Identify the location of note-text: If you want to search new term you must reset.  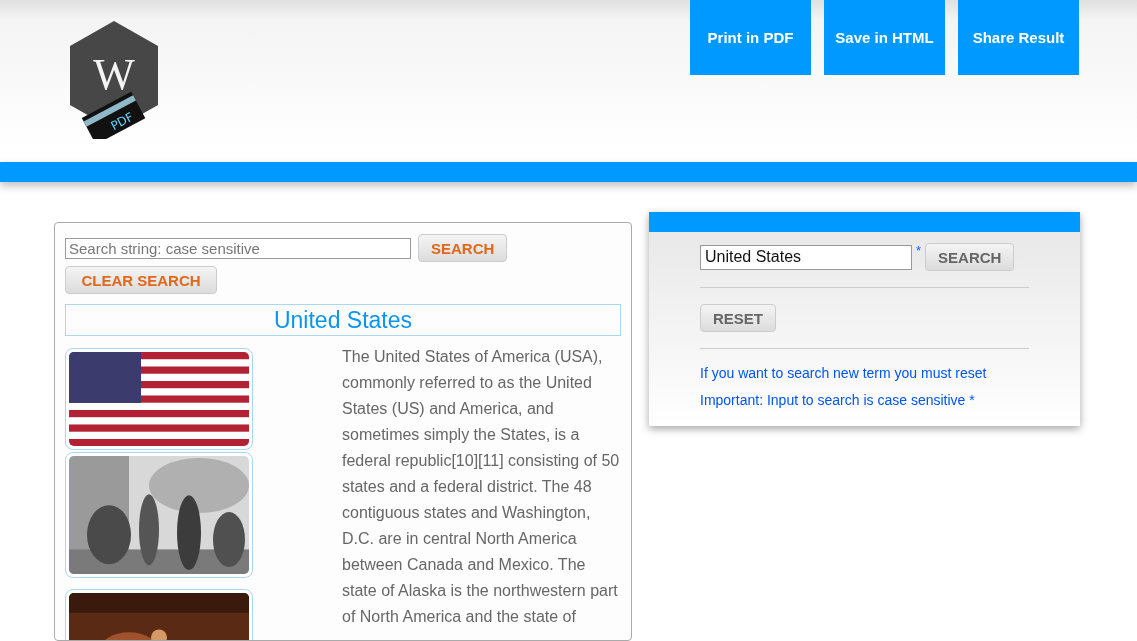
(844, 373).